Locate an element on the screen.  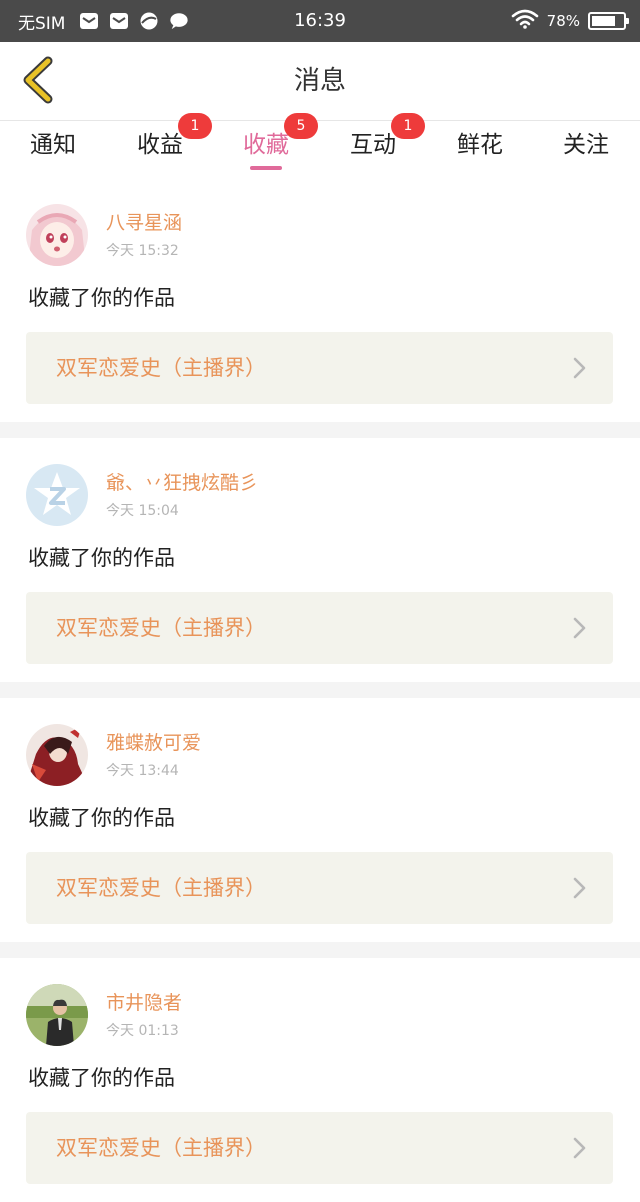
page-title: 消息 is located at coordinates (319, 81).